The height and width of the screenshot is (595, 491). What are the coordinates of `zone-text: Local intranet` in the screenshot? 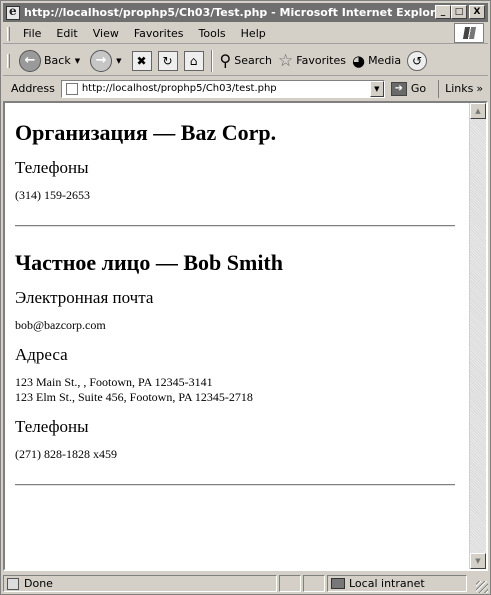 It's located at (387, 583).